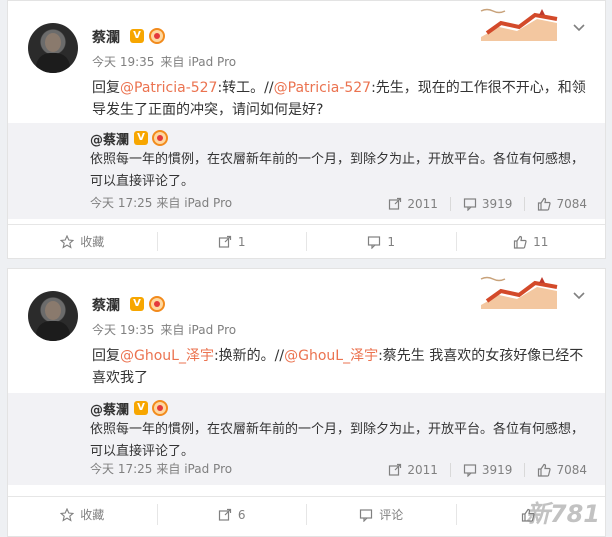 This screenshot has height=537, width=612. I want to click on content-text: :转工。//, so click(245, 88).